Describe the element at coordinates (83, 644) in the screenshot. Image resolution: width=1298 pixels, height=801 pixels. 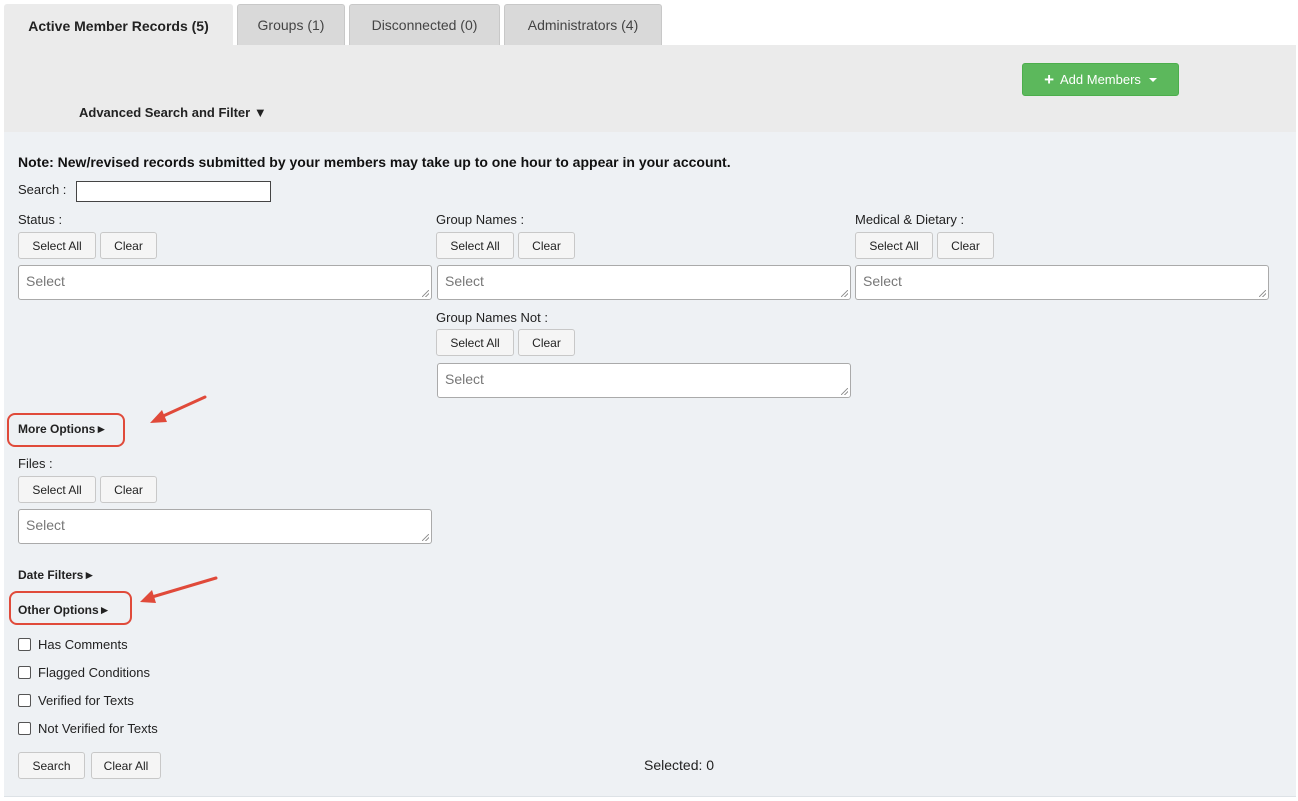
I see `has-comments-label: Has Comments` at that location.